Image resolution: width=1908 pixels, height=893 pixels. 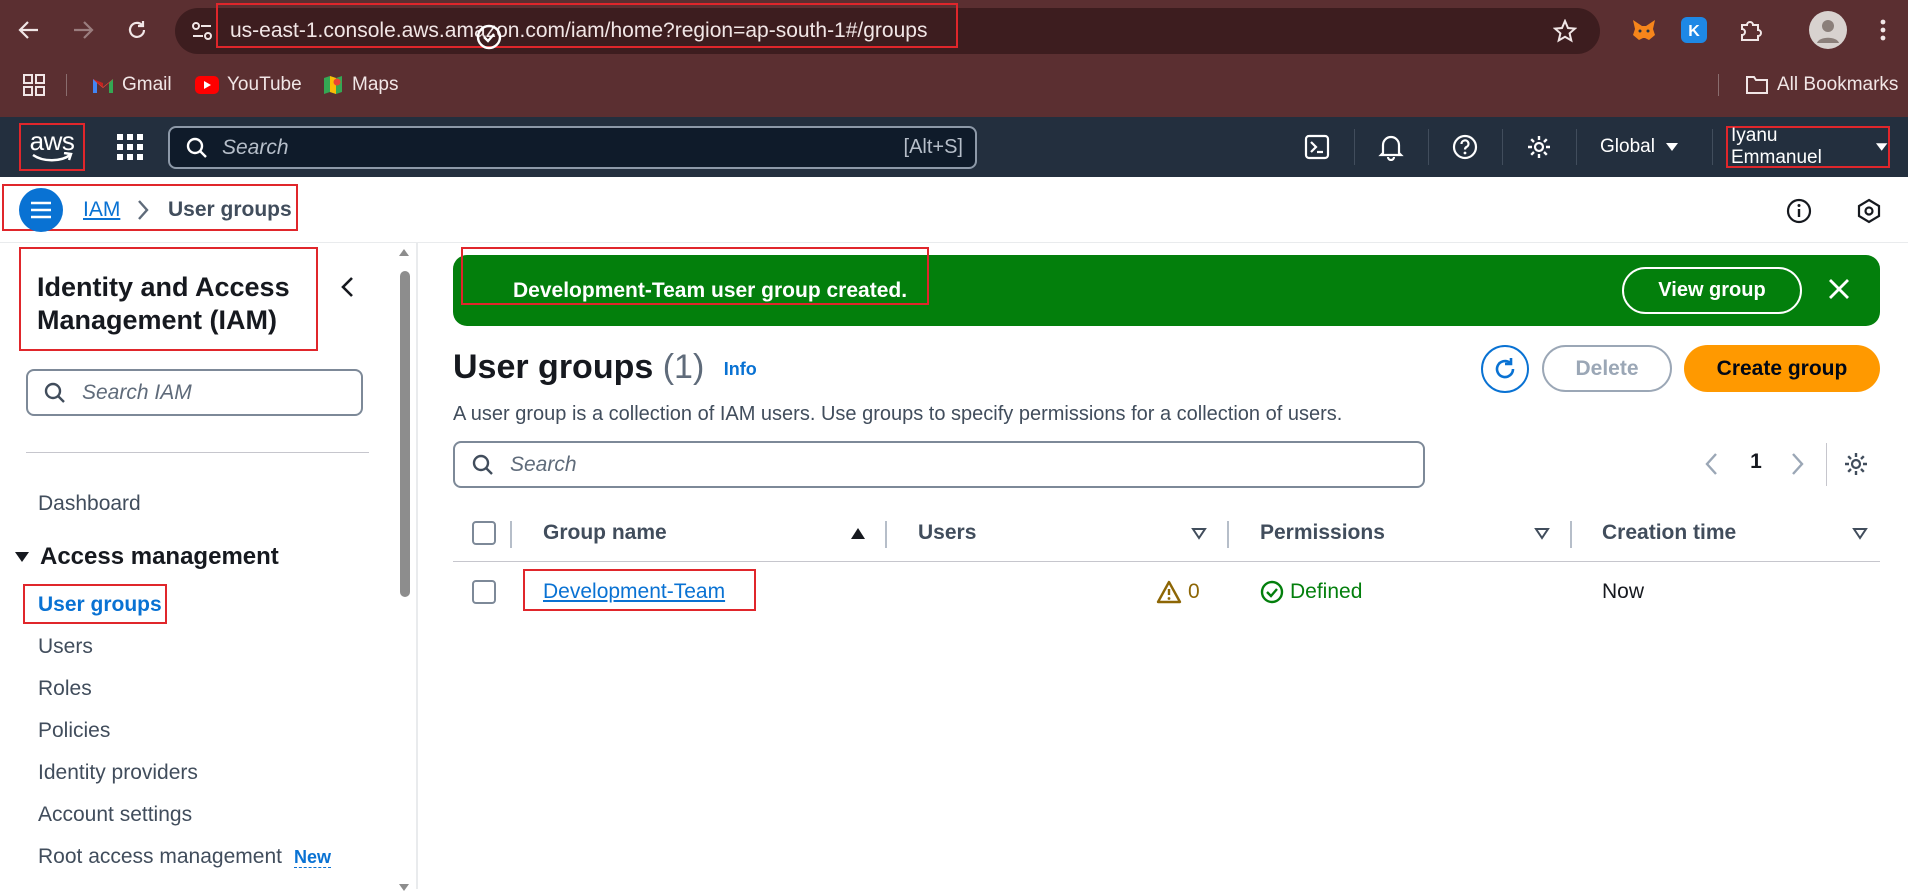 I want to click on sidebar-item-user-groups: User groups, so click(x=100, y=605).